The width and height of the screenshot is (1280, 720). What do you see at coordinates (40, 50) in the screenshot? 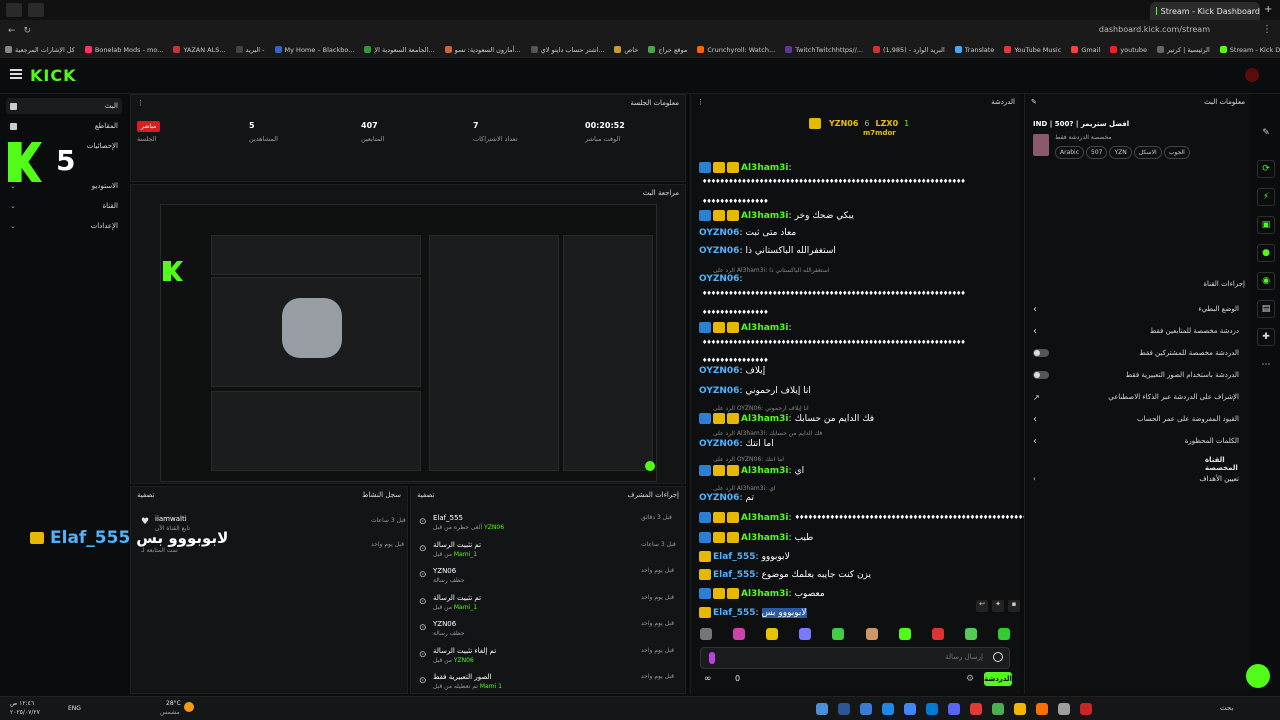
I see `bookmark-item: كل الإشارات المرجعية` at bounding box center [40, 50].